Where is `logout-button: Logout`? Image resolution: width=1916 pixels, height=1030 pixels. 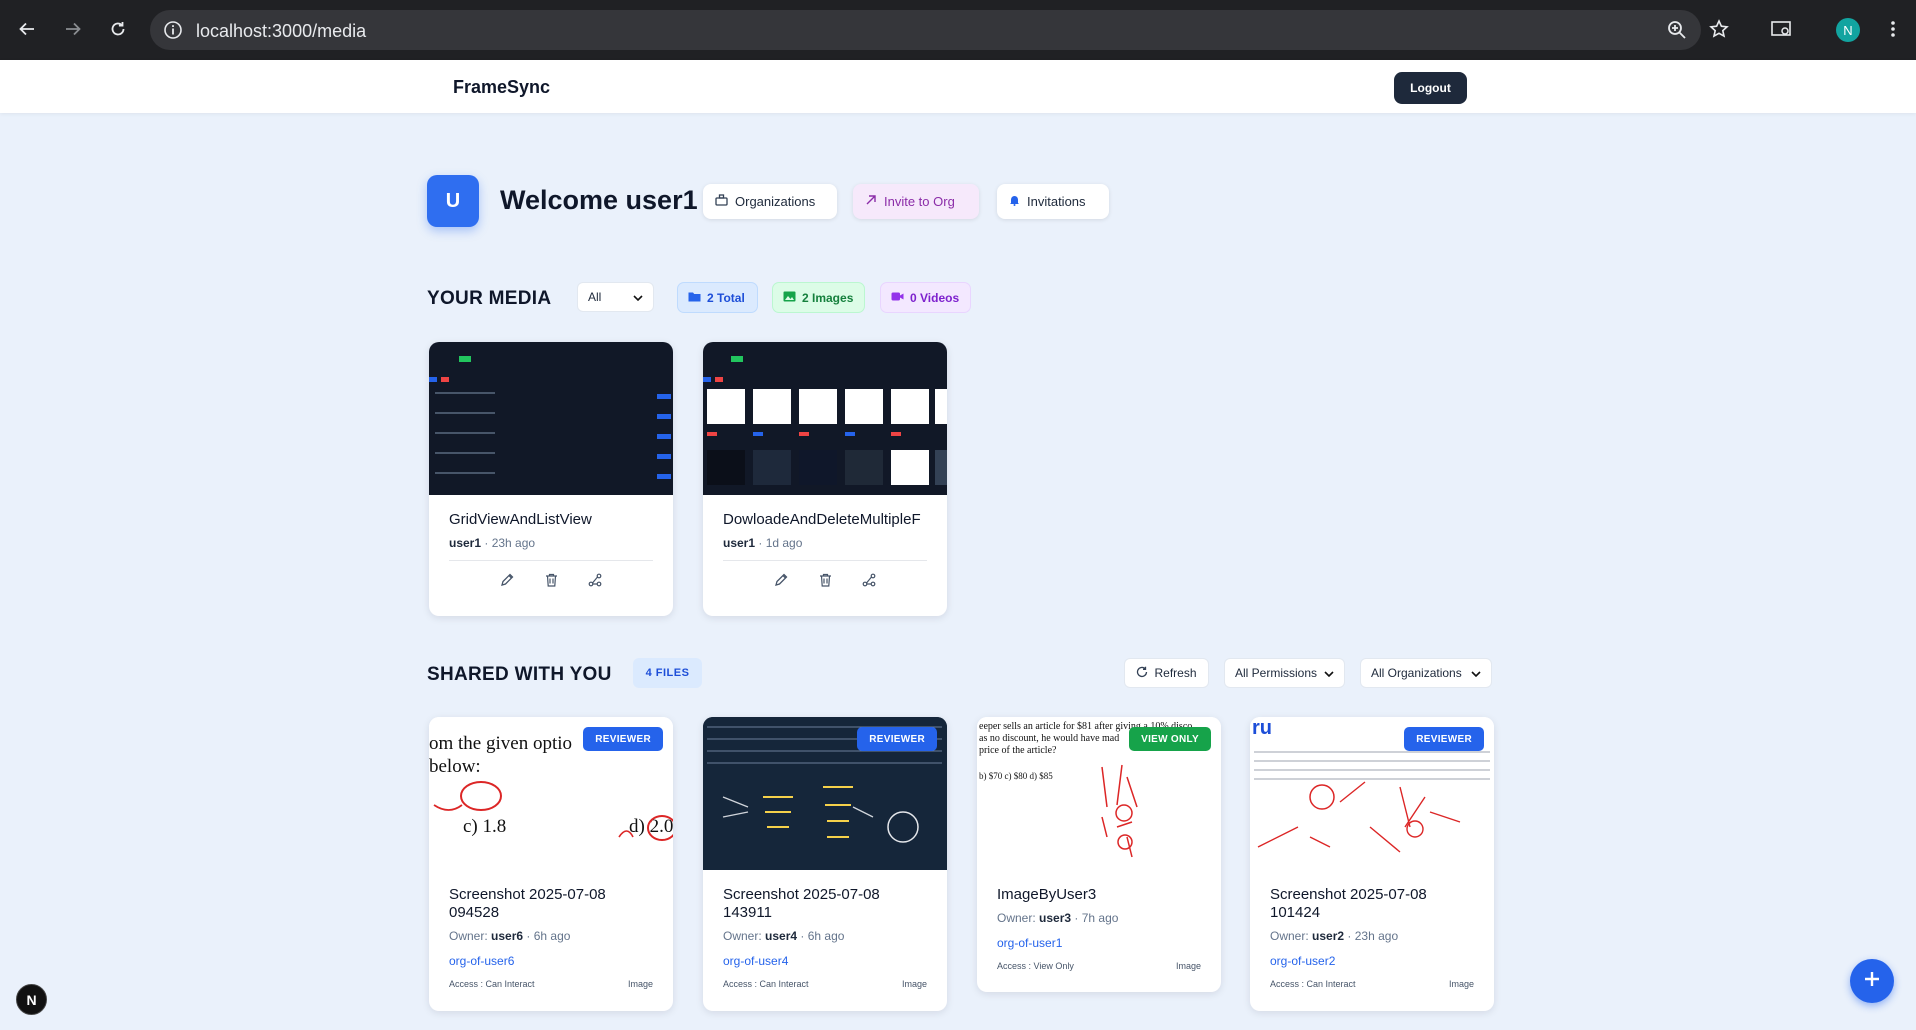 logout-button: Logout is located at coordinates (1430, 88).